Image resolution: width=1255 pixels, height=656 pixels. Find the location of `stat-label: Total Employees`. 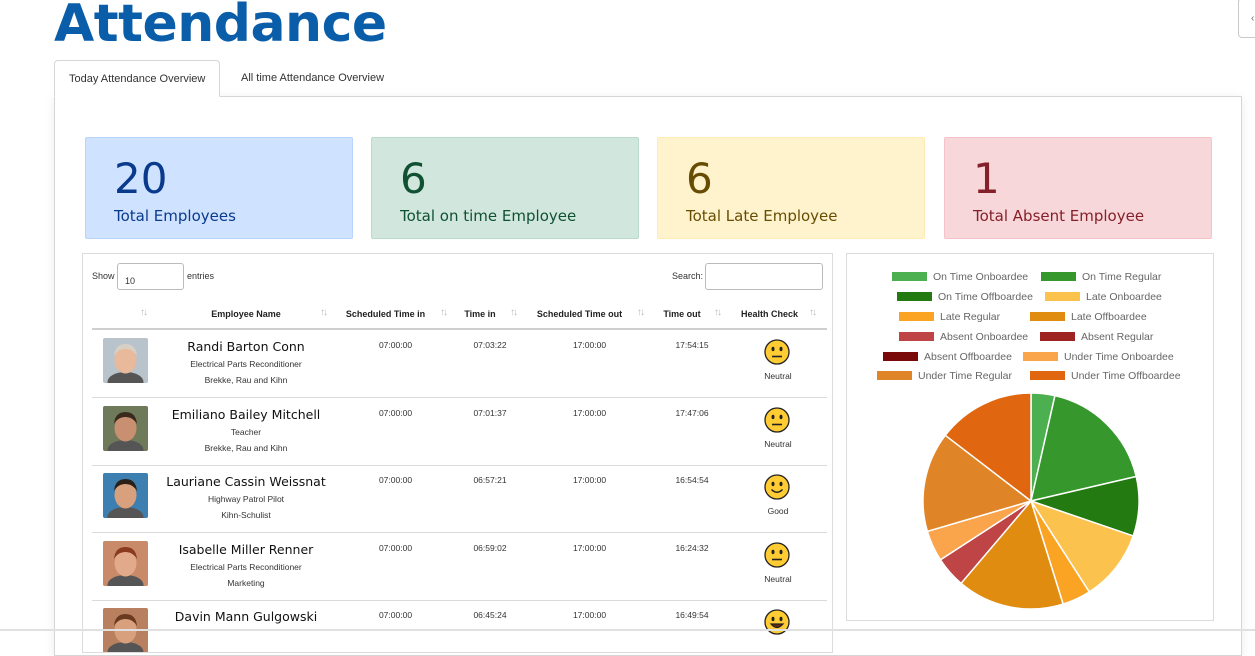

stat-label: Total Employees is located at coordinates (175, 216).